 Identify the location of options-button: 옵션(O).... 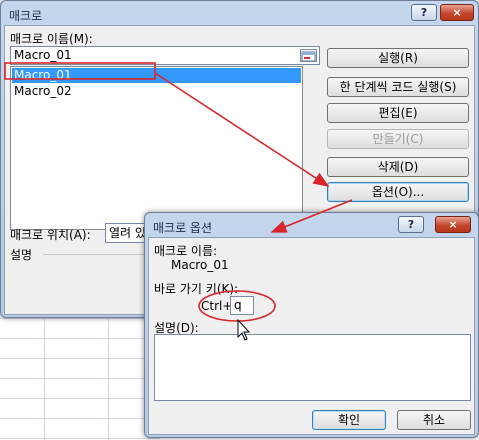
(398, 192).